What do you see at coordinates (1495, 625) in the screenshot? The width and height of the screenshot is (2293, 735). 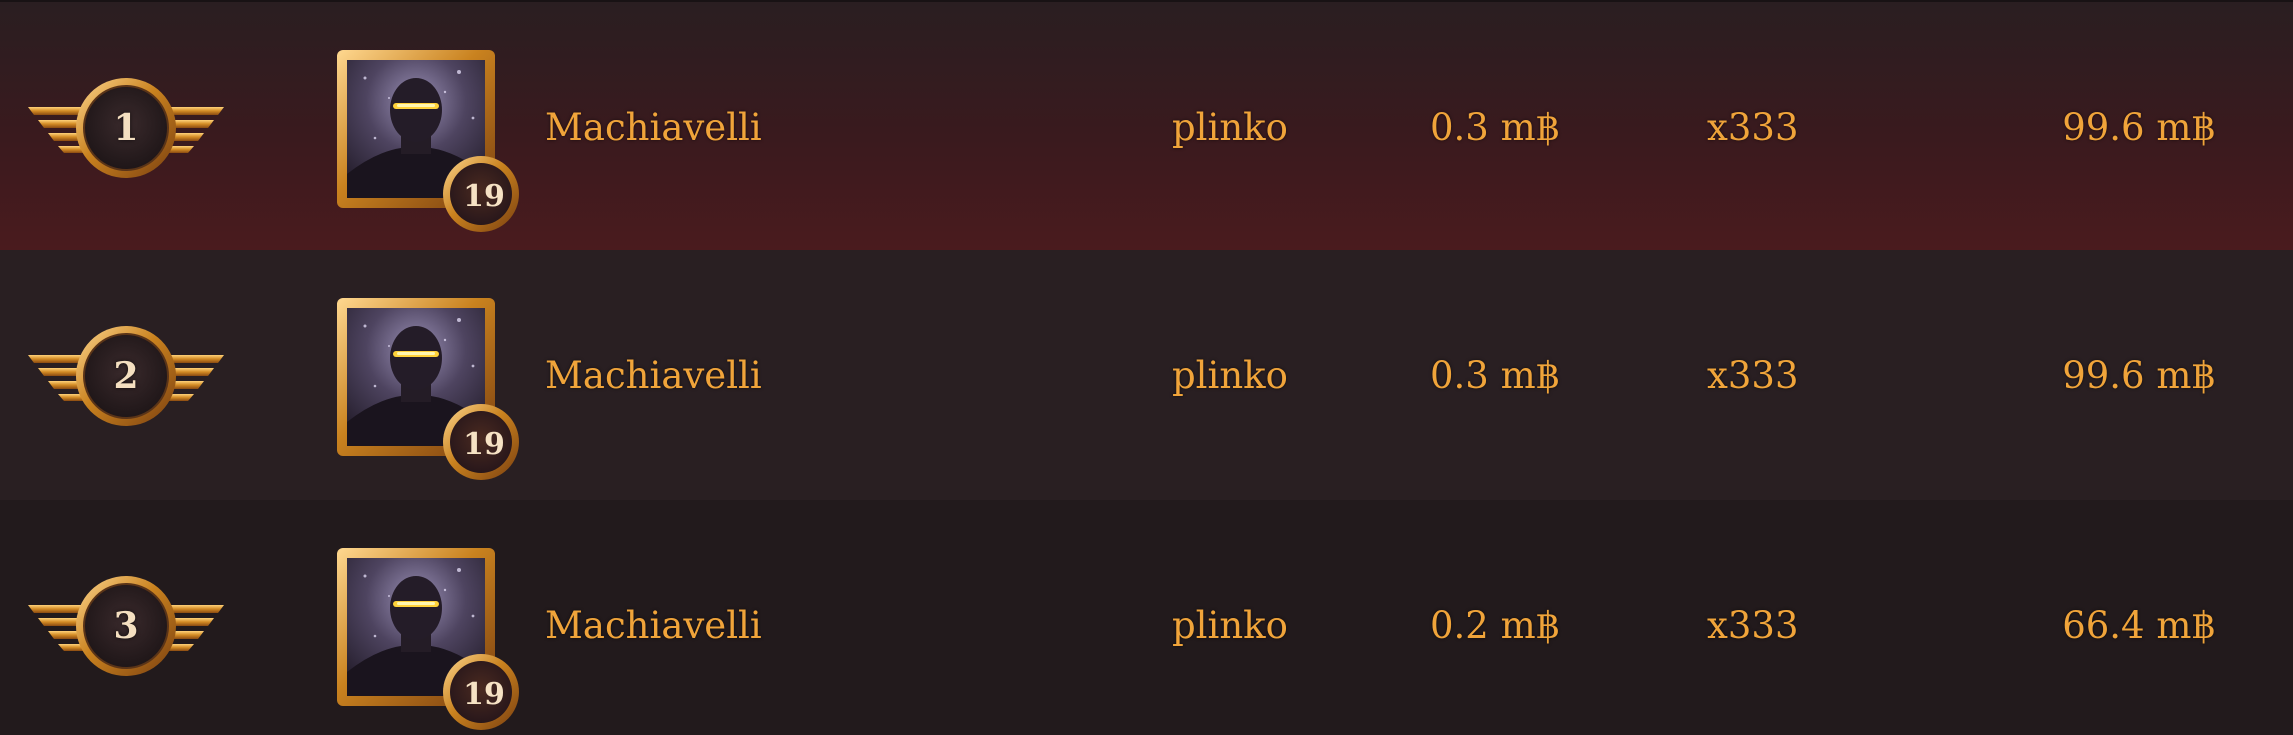 I see `bet-amount: 0.2 m฿` at bounding box center [1495, 625].